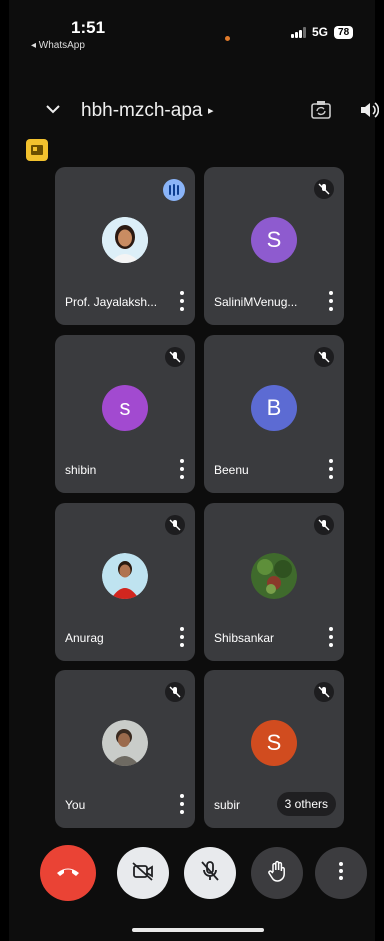 The height and width of the screenshot is (941, 384). I want to click on participant-tile: B Beenu, so click(274, 414).